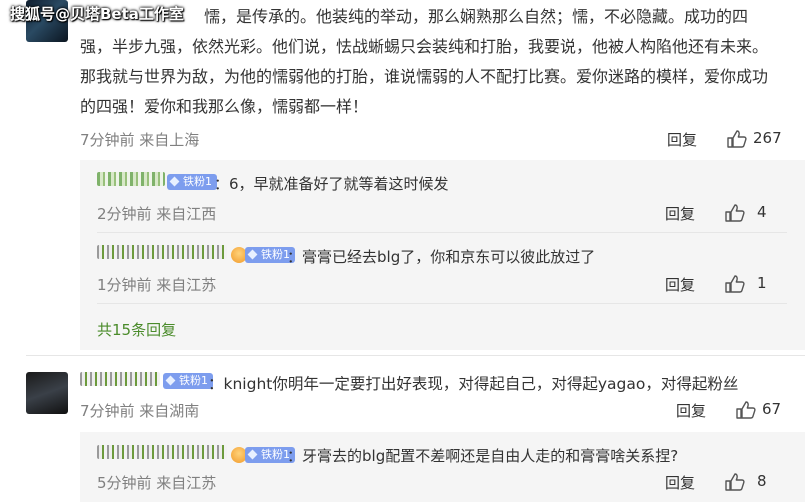 The image size is (805, 502). I want to click on reply-text: ：6，早就准备好了就等着这时候发, so click(331, 184).